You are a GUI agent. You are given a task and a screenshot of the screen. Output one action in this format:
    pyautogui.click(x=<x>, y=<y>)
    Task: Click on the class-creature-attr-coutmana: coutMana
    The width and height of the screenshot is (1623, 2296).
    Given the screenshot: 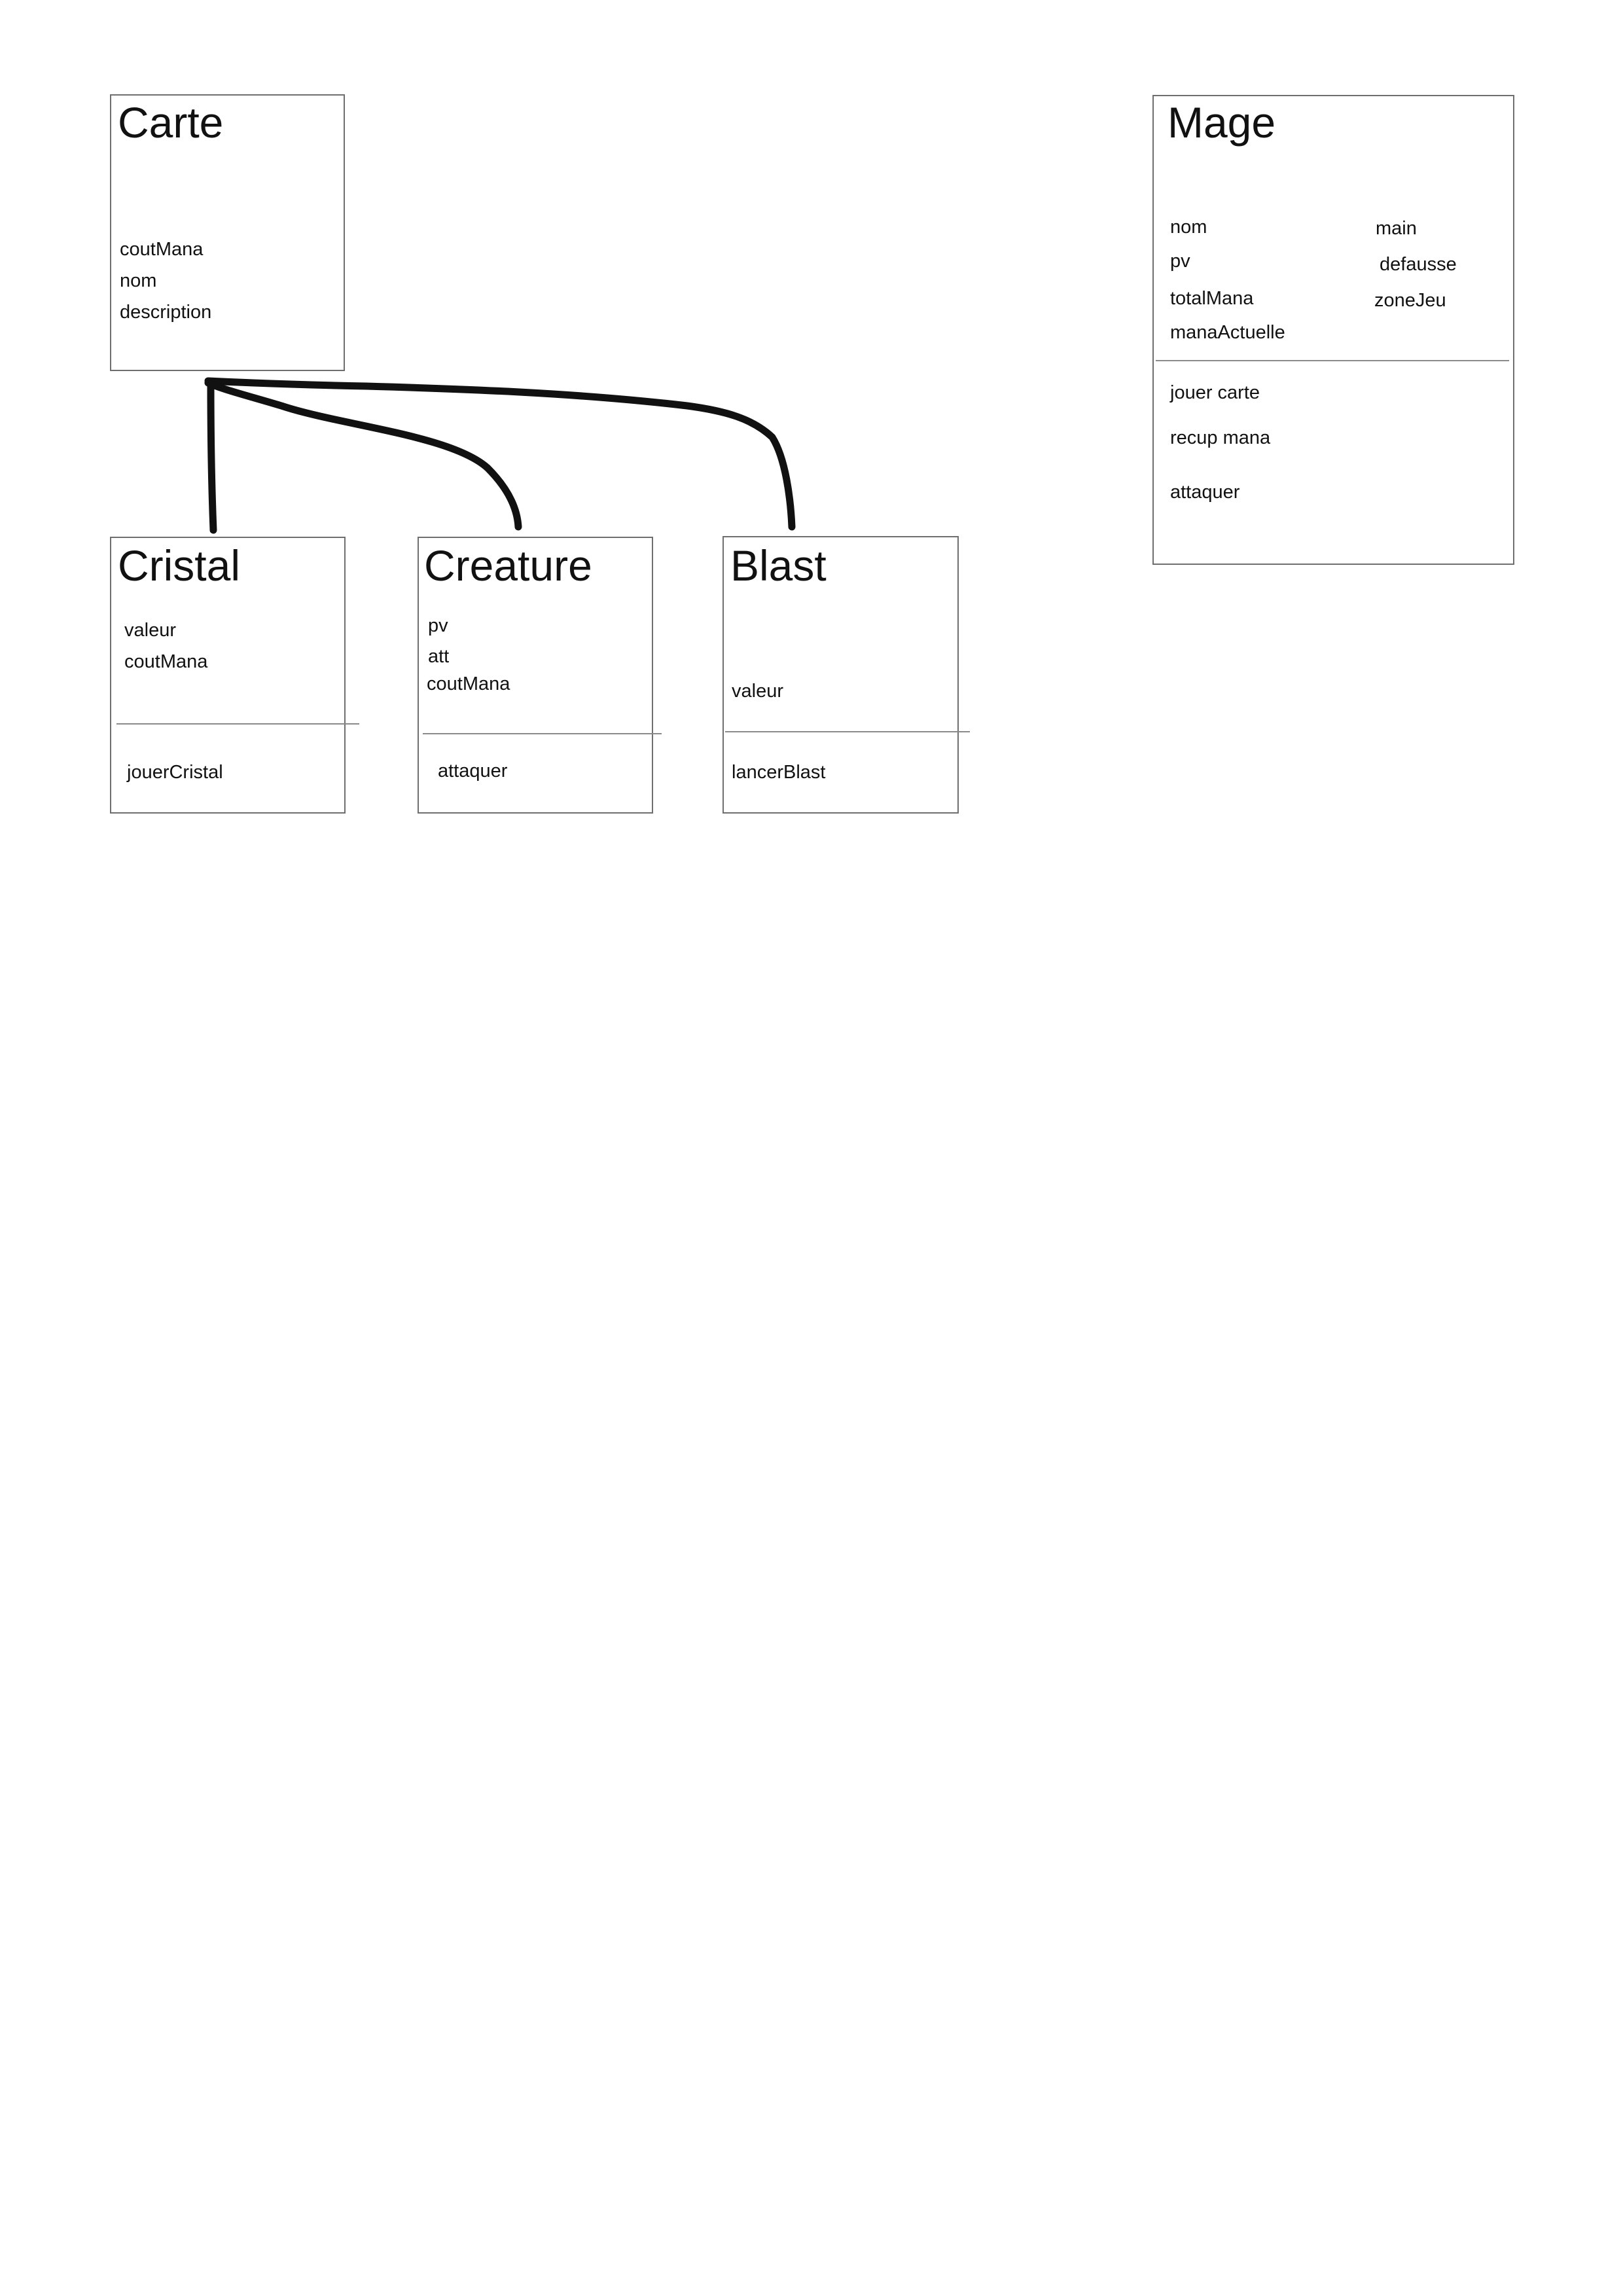 What is the action you would take?
    pyautogui.click(x=468, y=683)
    